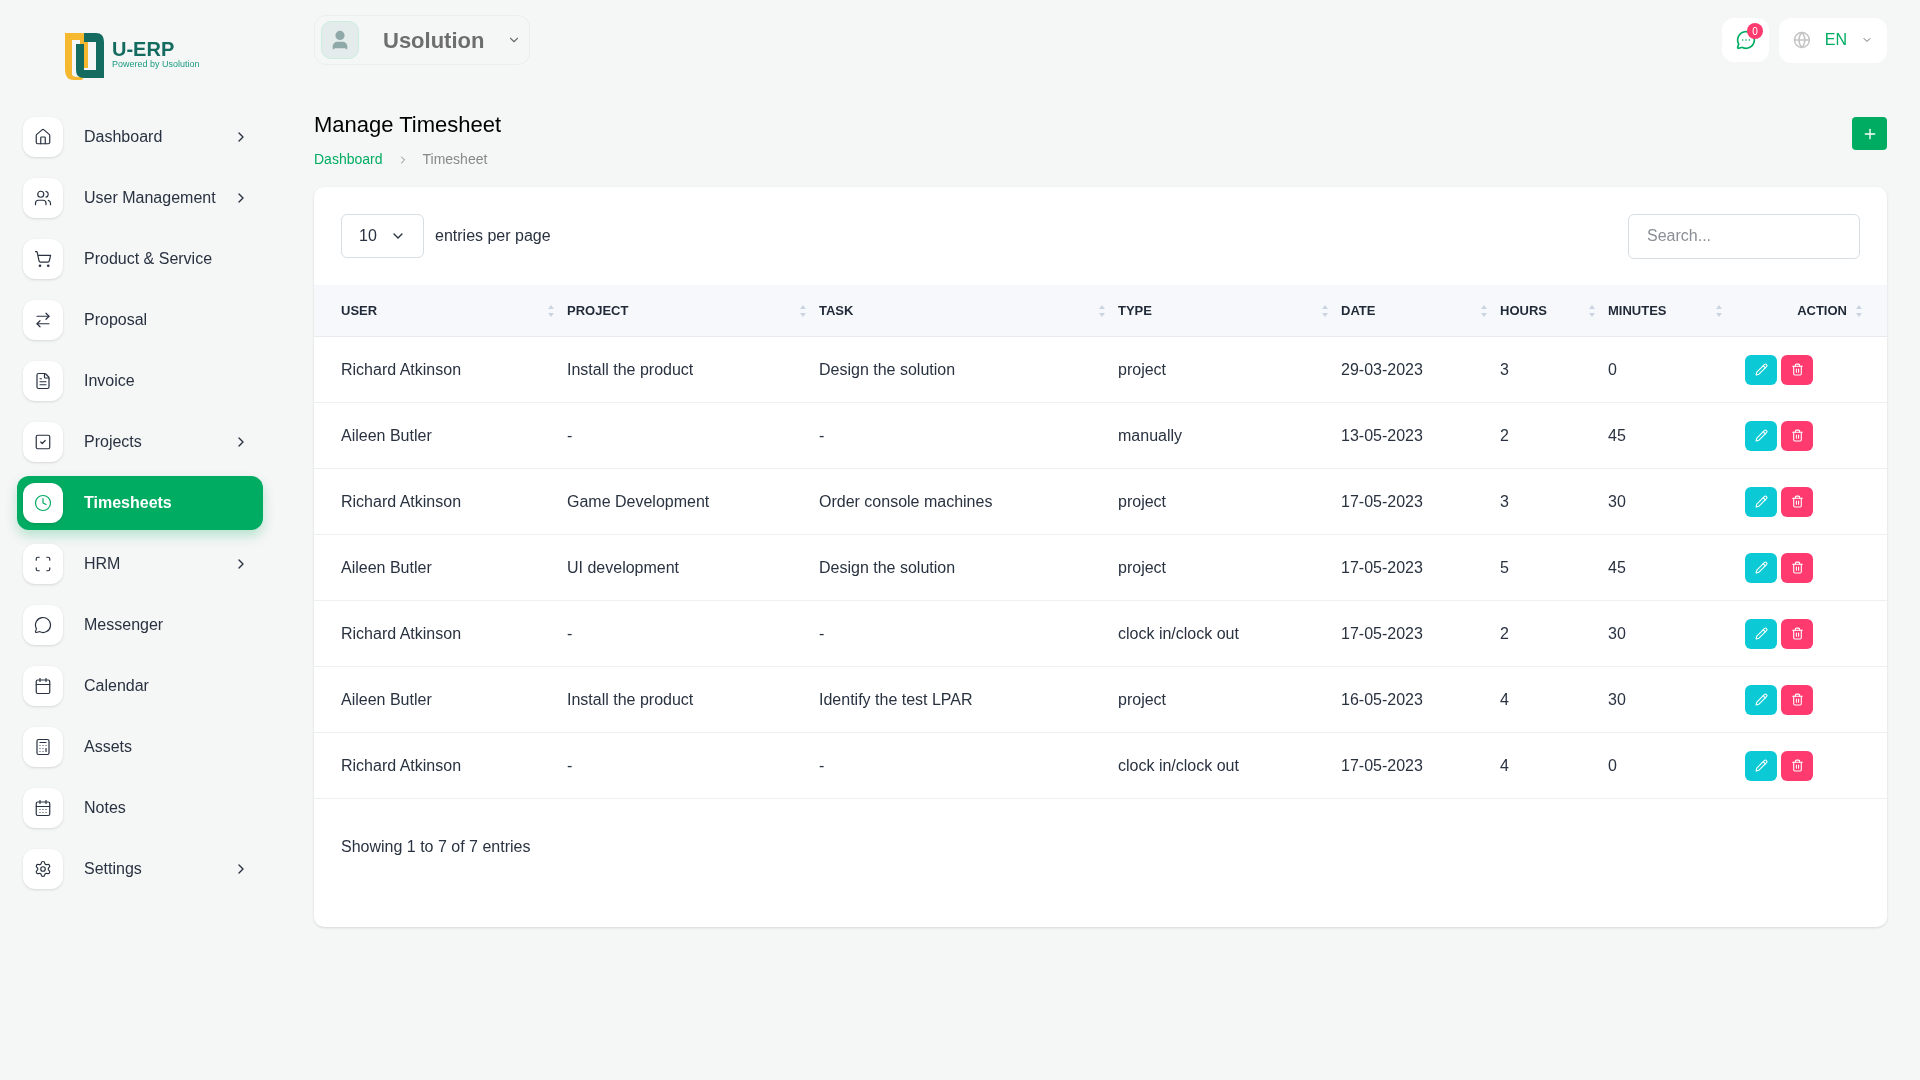 The width and height of the screenshot is (1920, 1080). Describe the element at coordinates (140, 320) in the screenshot. I see `sidebar-item: Proposal` at that location.